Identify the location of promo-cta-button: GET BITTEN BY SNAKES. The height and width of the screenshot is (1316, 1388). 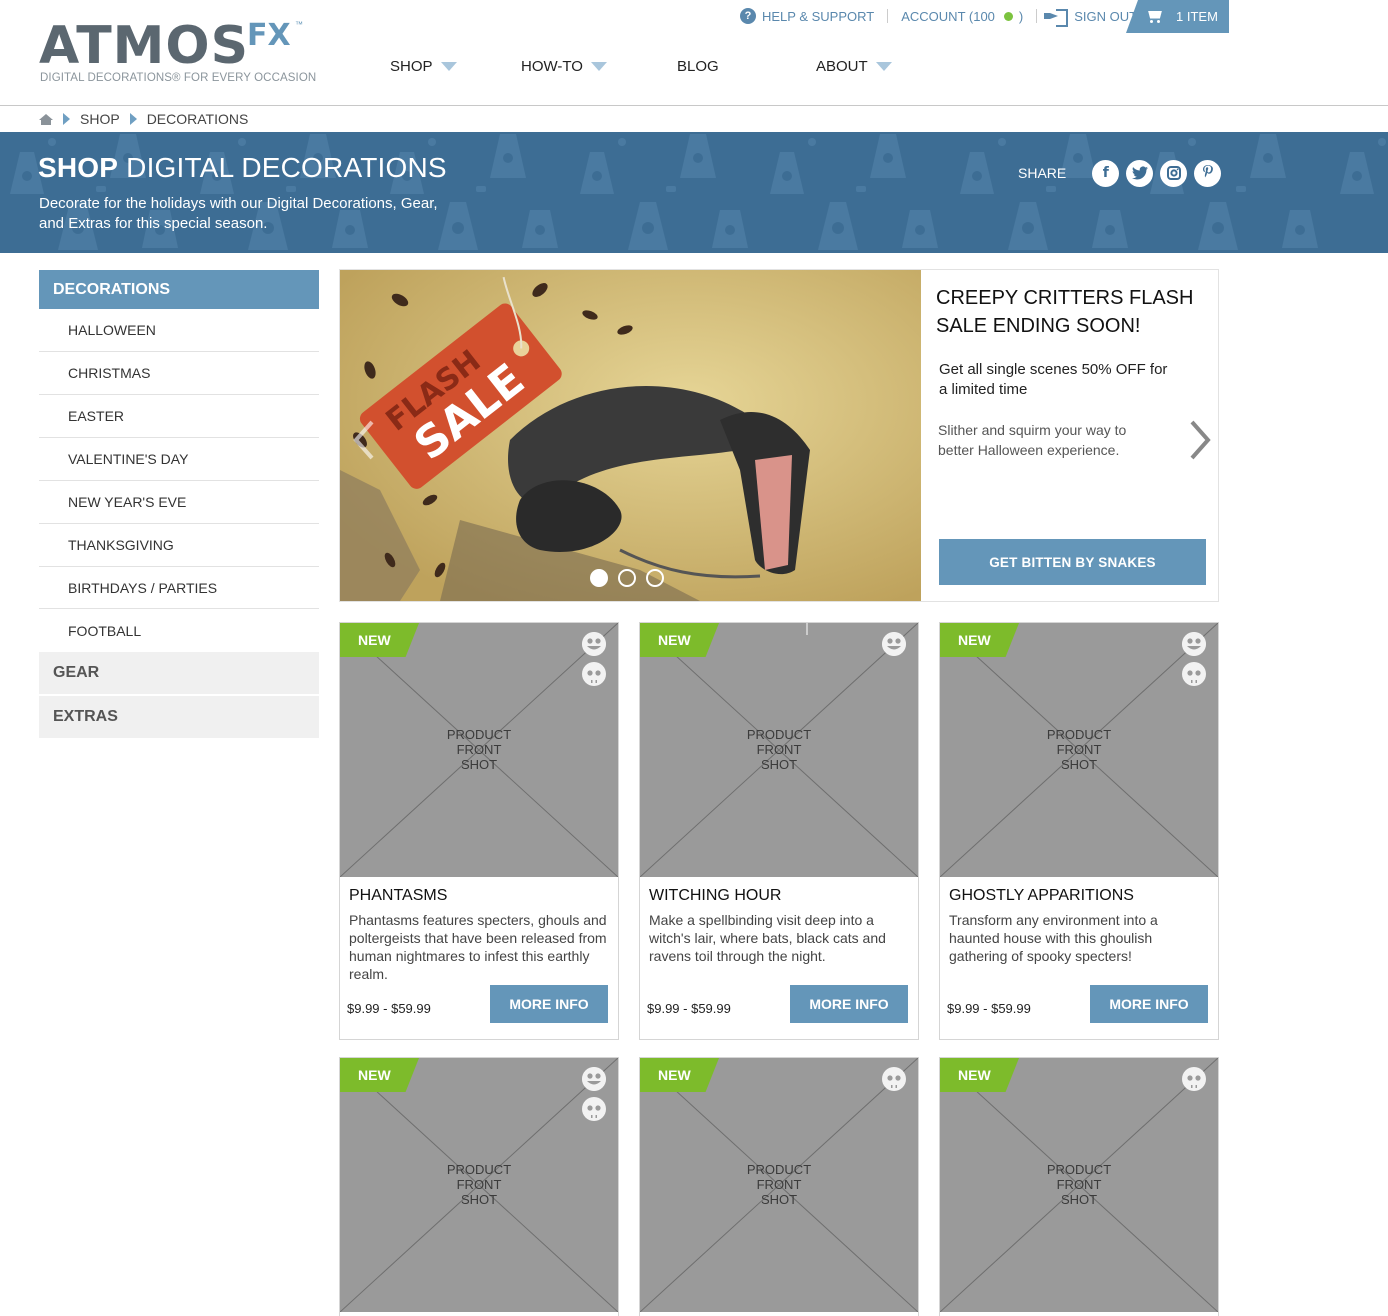
(1072, 562).